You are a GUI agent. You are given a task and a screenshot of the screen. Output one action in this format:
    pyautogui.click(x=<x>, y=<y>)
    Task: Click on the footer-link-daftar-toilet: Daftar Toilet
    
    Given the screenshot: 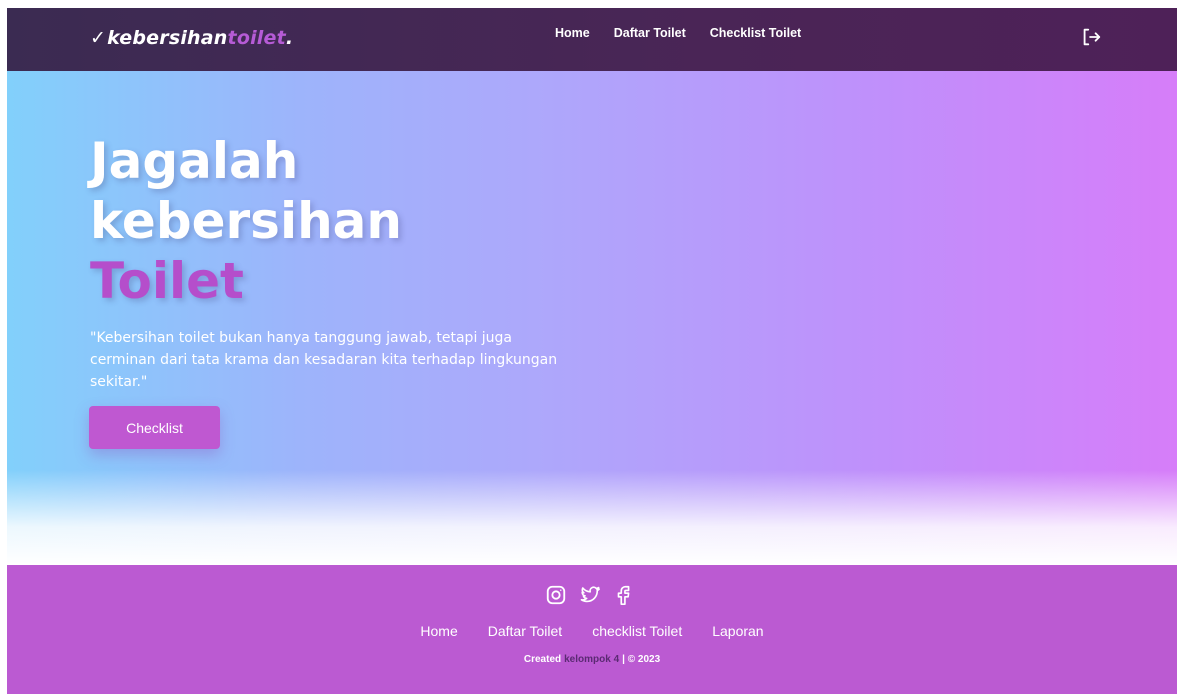 What is the action you would take?
    pyautogui.click(x=525, y=631)
    